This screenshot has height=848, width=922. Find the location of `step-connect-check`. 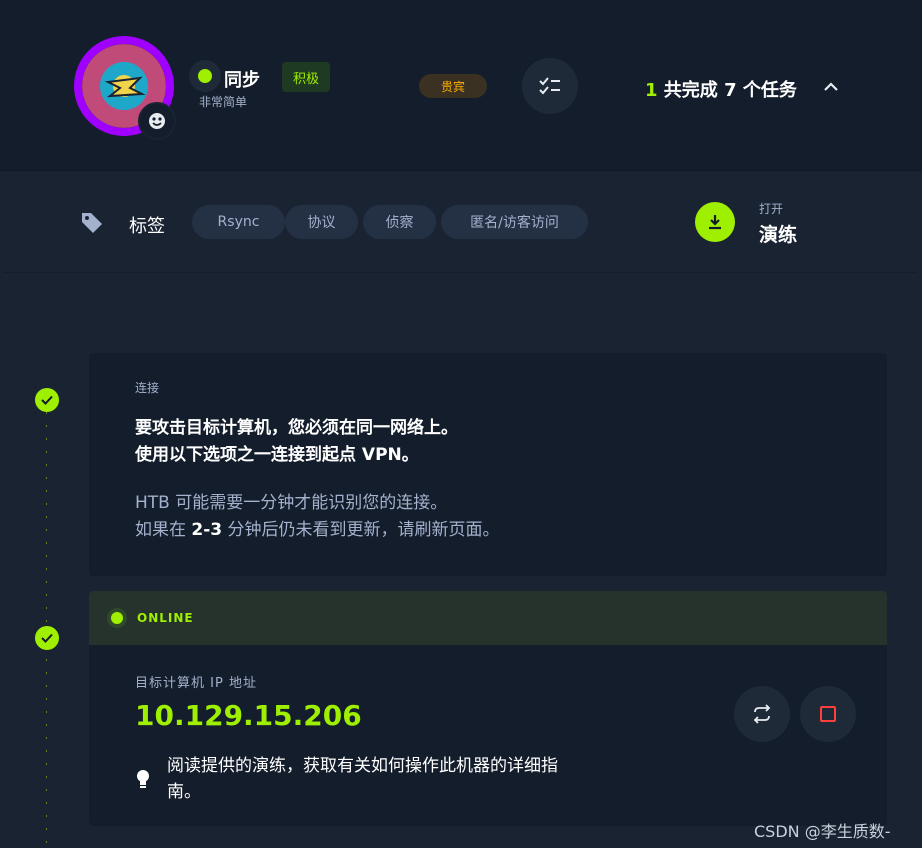

step-connect-check is located at coordinates (47, 400).